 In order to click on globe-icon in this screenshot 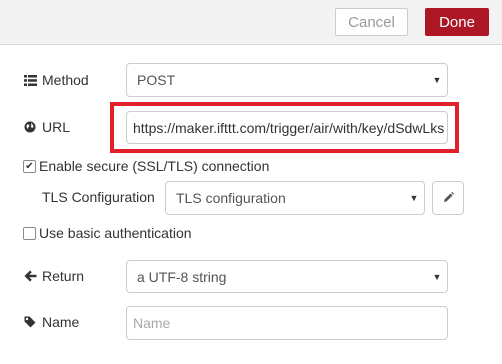, I will do `click(30, 127)`.